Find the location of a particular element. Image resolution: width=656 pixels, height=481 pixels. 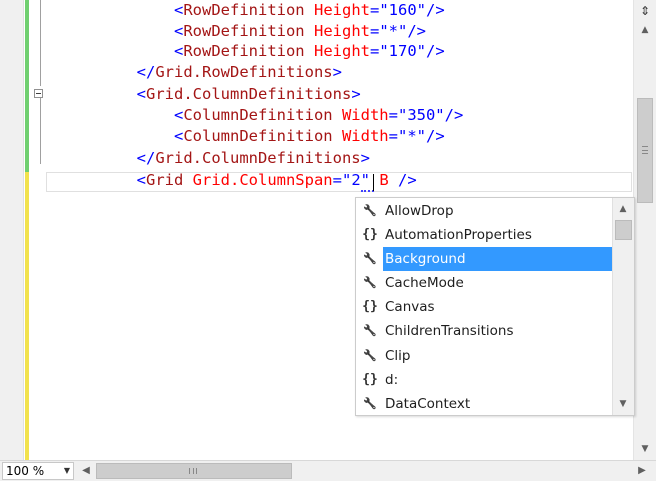

completion-item-label: DataContext is located at coordinates (428, 403).